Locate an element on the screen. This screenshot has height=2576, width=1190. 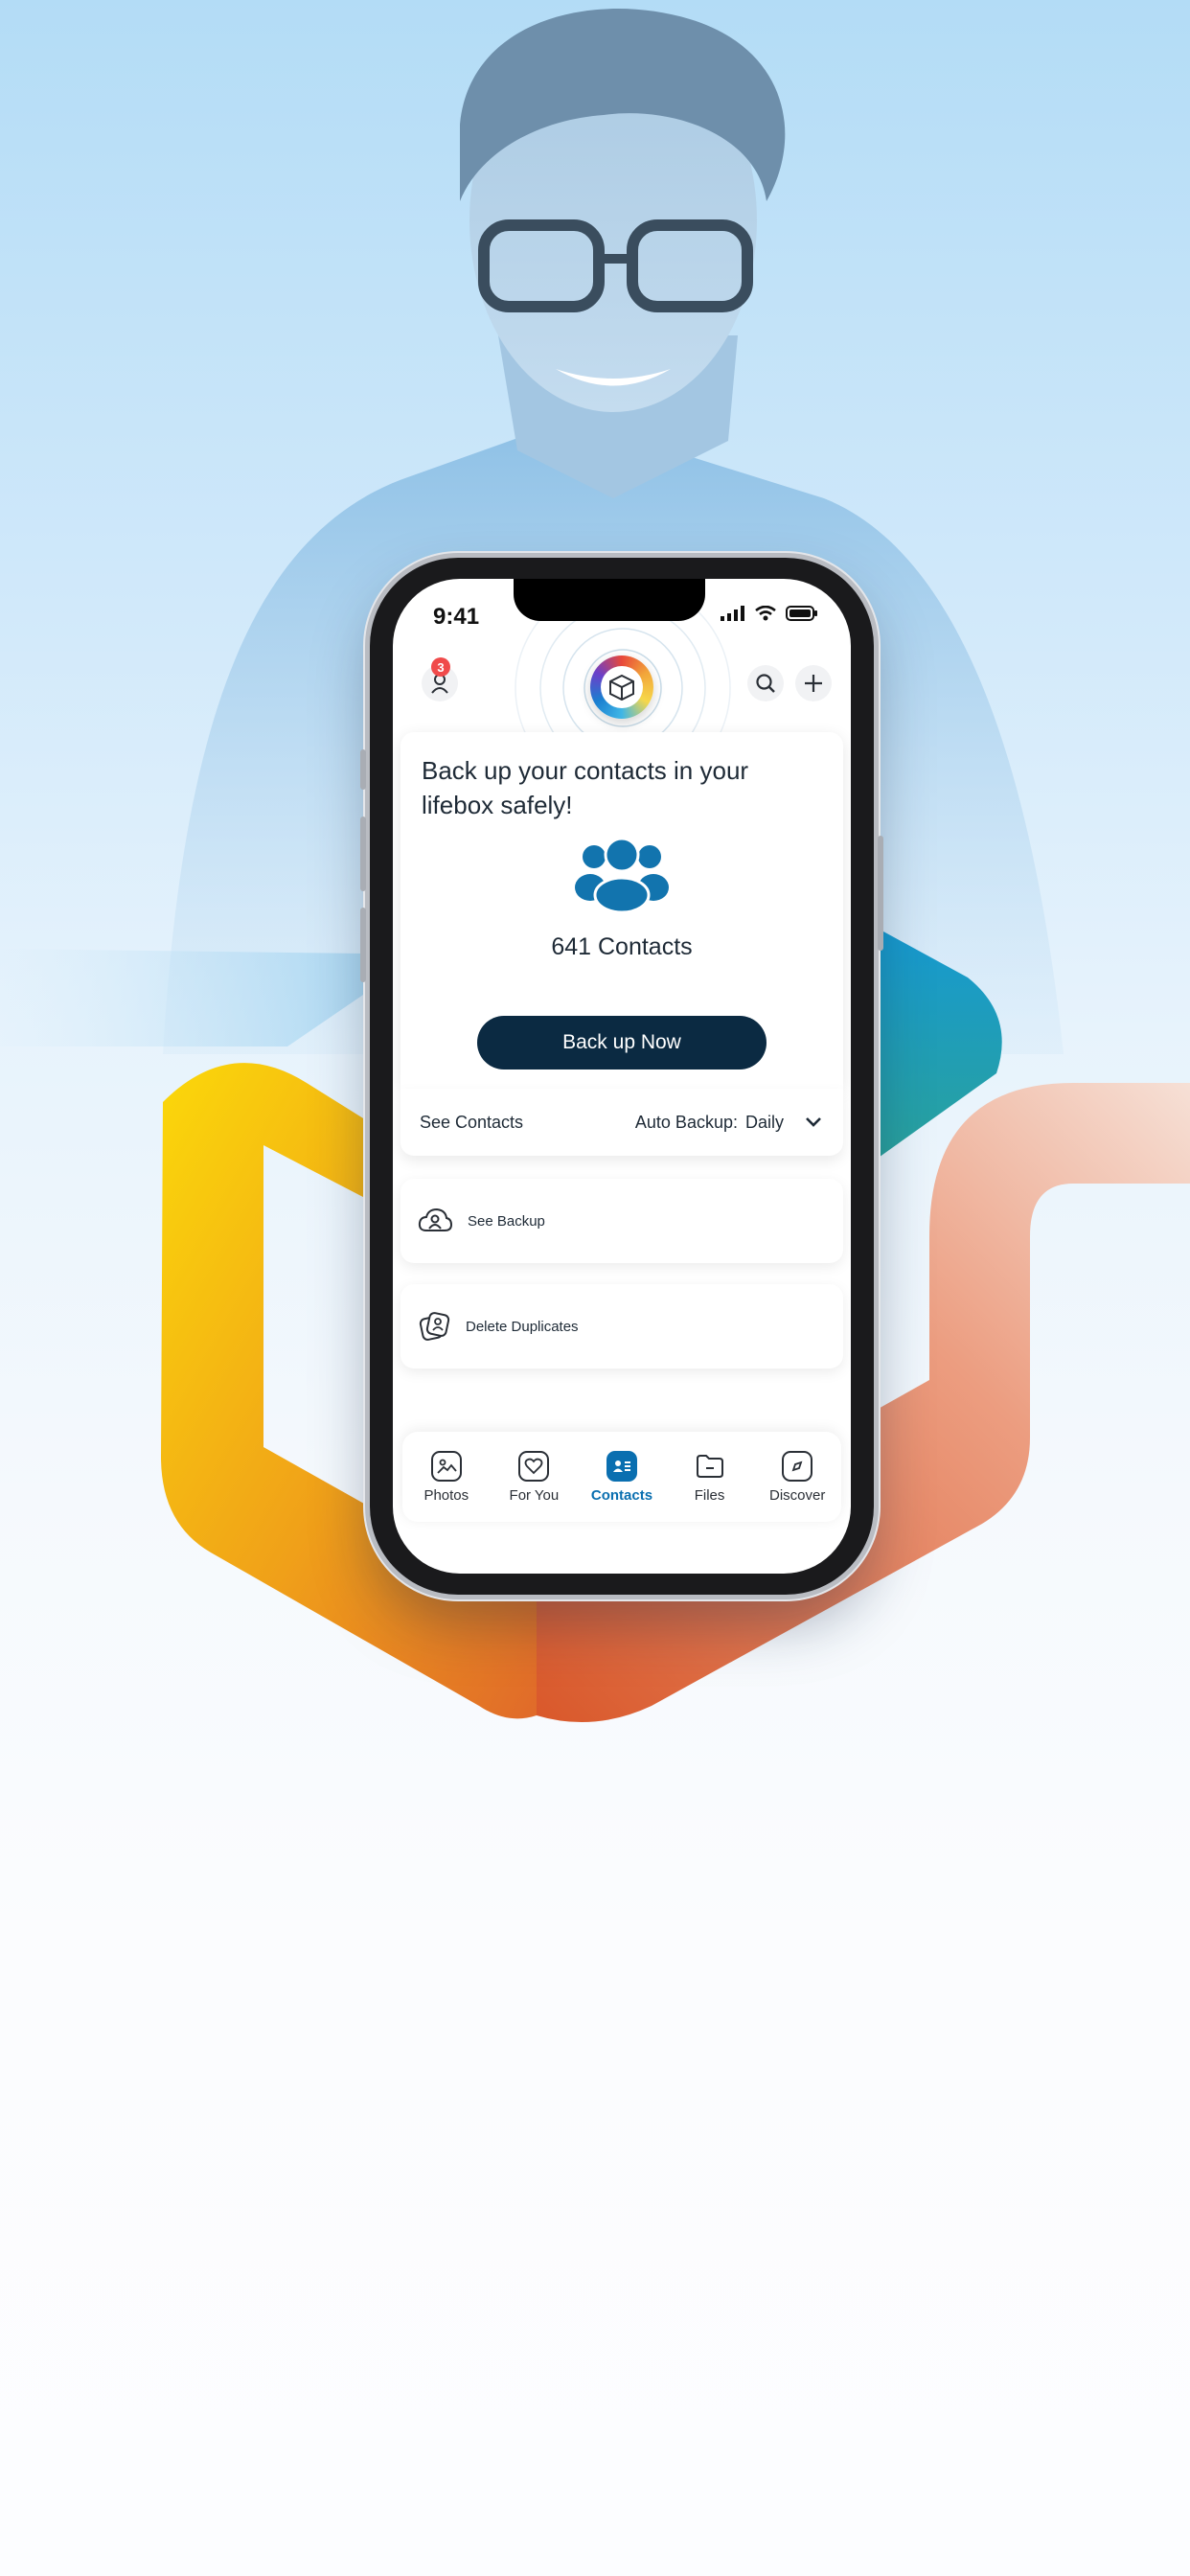
tab-photos: Photos is located at coordinates (447, 1477).